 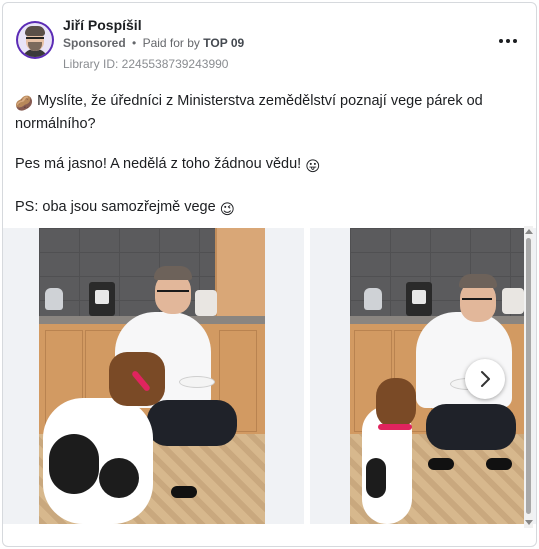 I want to click on scrollbar, so click(x=528, y=377).